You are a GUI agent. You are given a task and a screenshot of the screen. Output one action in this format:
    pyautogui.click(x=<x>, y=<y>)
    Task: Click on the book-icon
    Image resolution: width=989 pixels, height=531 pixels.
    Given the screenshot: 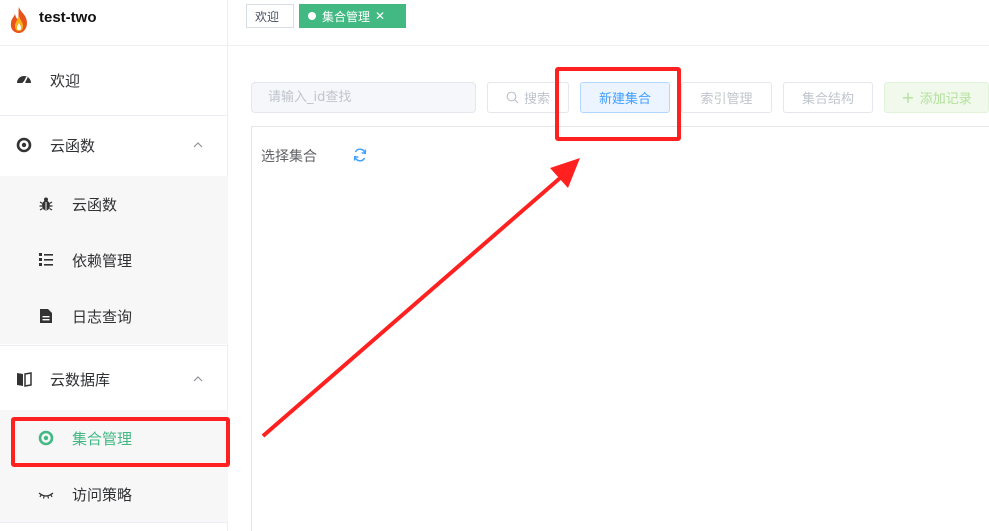 What is the action you would take?
    pyautogui.click(x=24, y=379)
    